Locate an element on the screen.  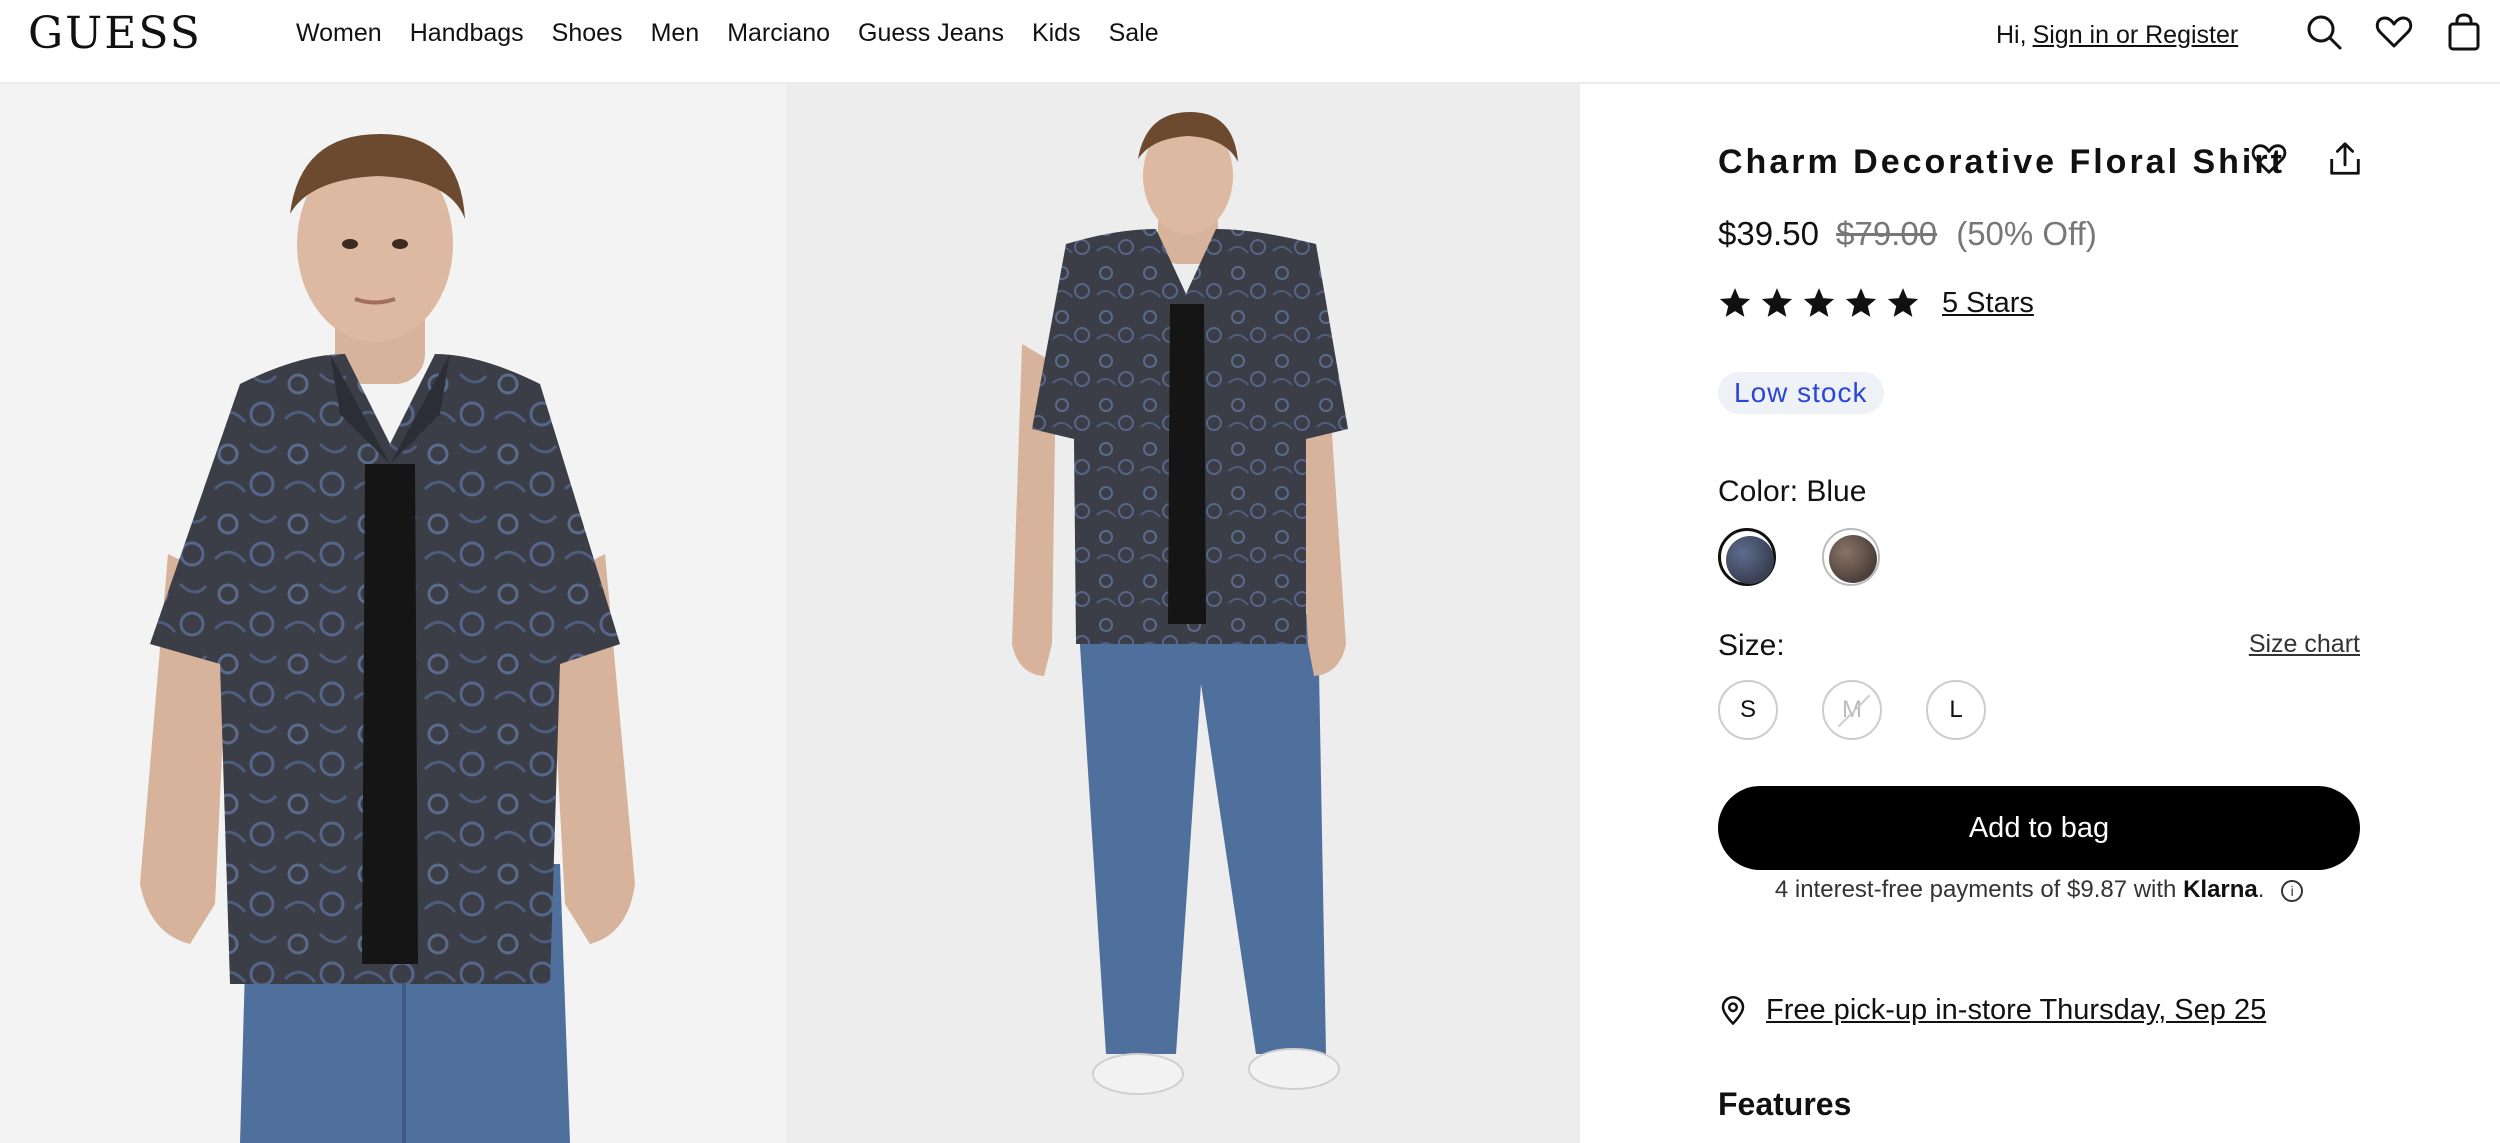
size-chart-link: Size chart is located at coordinates (2304, 644).